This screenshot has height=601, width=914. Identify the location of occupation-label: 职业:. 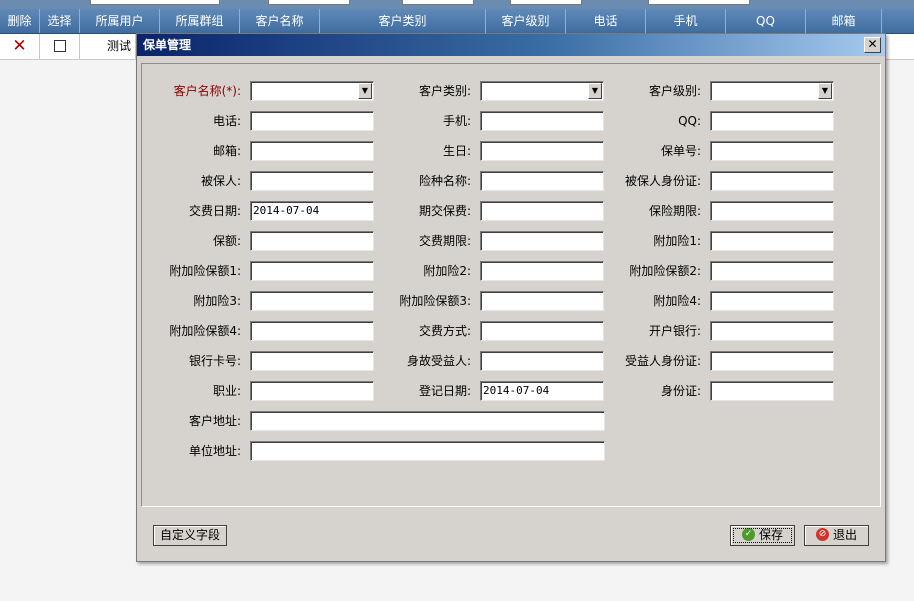
(226, 391).